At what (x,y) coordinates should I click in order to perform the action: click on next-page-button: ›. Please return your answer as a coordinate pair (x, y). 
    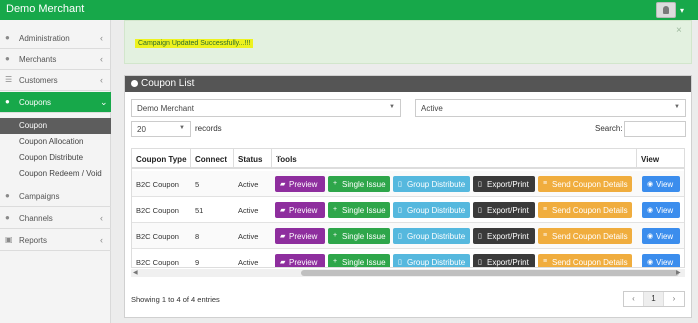
    Looking at the image, I should click on (674, 299).